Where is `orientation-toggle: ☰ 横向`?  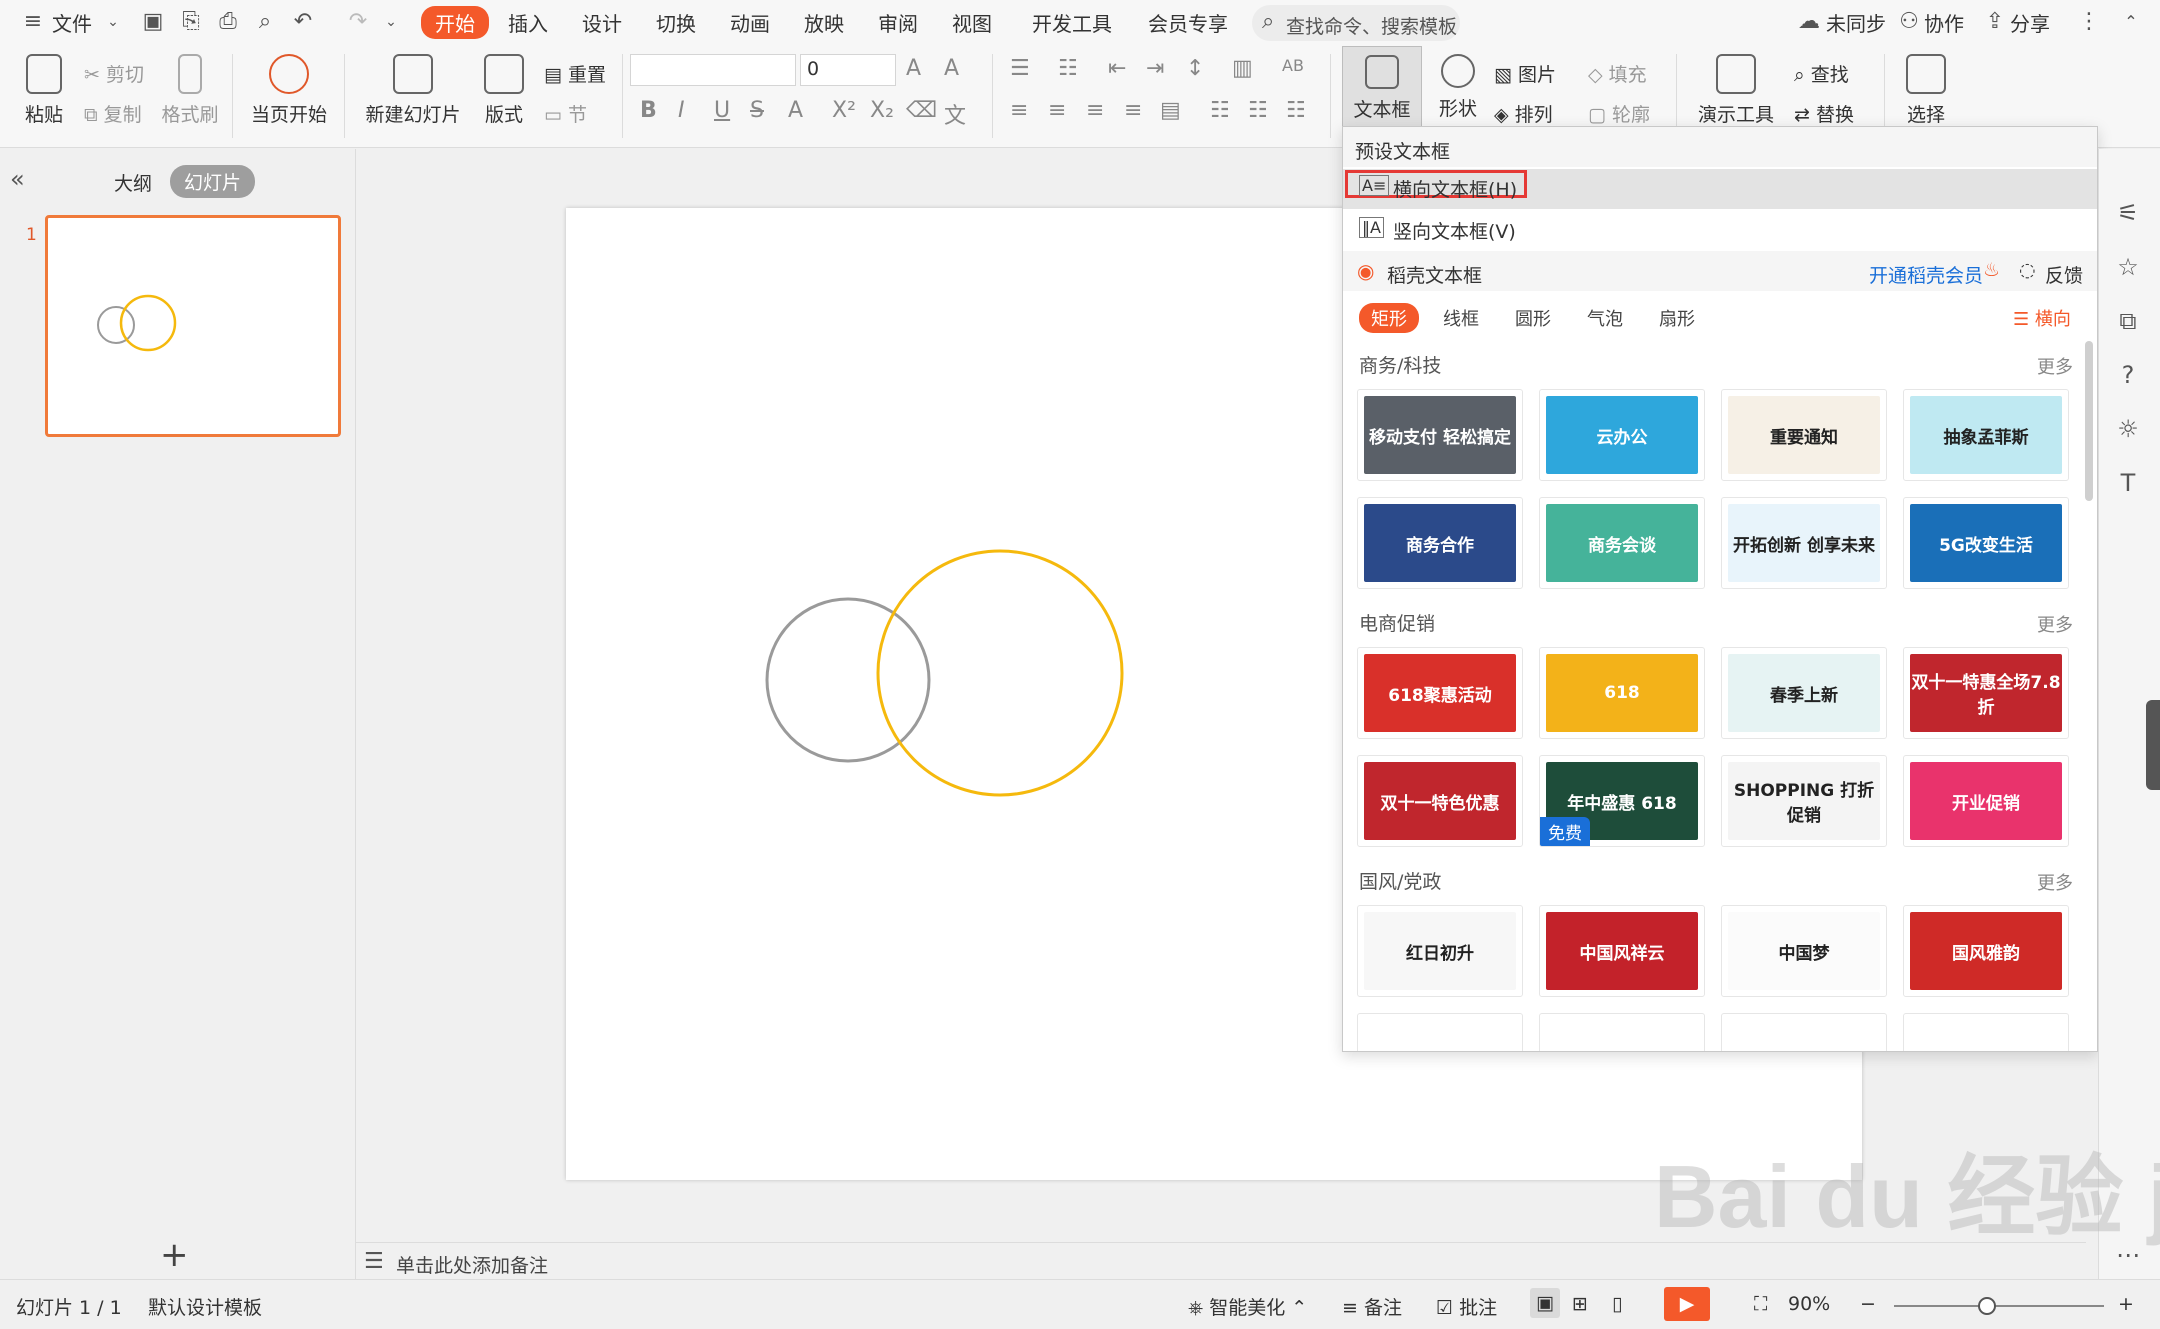 orientation-toggle: ☰ 横向 is located at coordinates (2042, 318).